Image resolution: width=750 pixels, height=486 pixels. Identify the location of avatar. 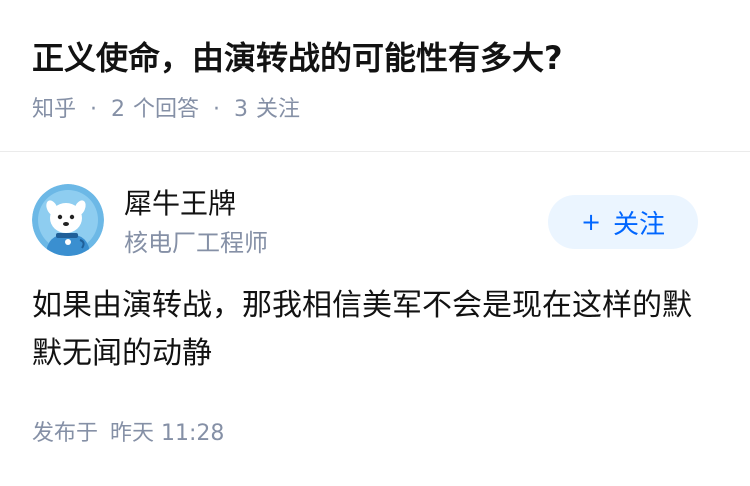
(68, 220).